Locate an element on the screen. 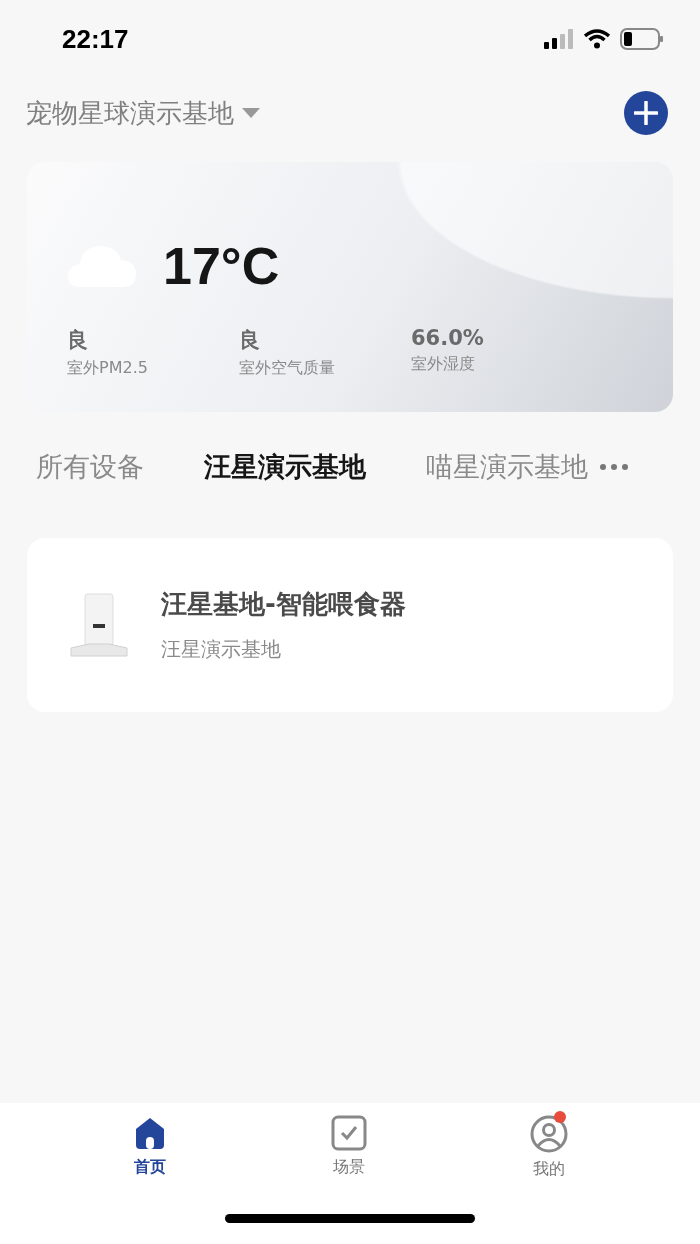  nav-tab: 我的 is located at coordinates (549, 1147).